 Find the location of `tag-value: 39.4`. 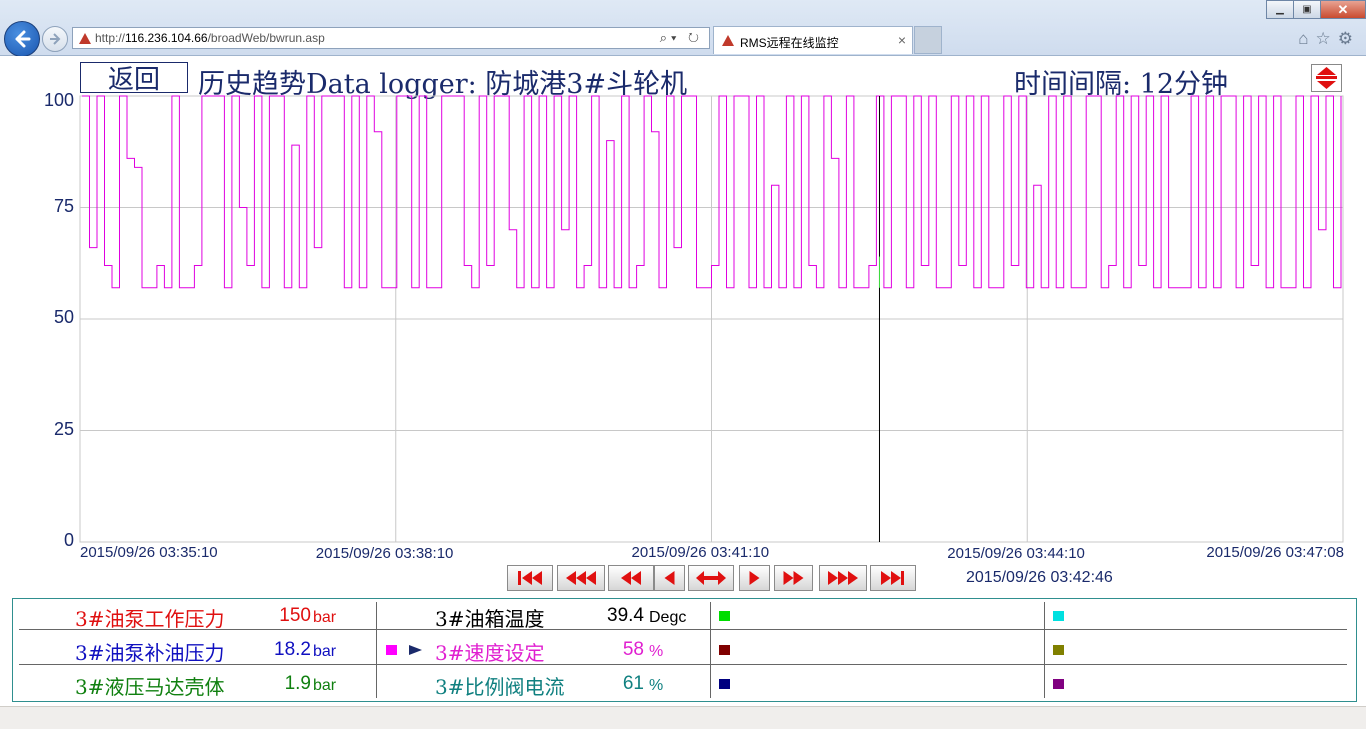

tag-value: 39.4 is located at coordinates (625, 615).